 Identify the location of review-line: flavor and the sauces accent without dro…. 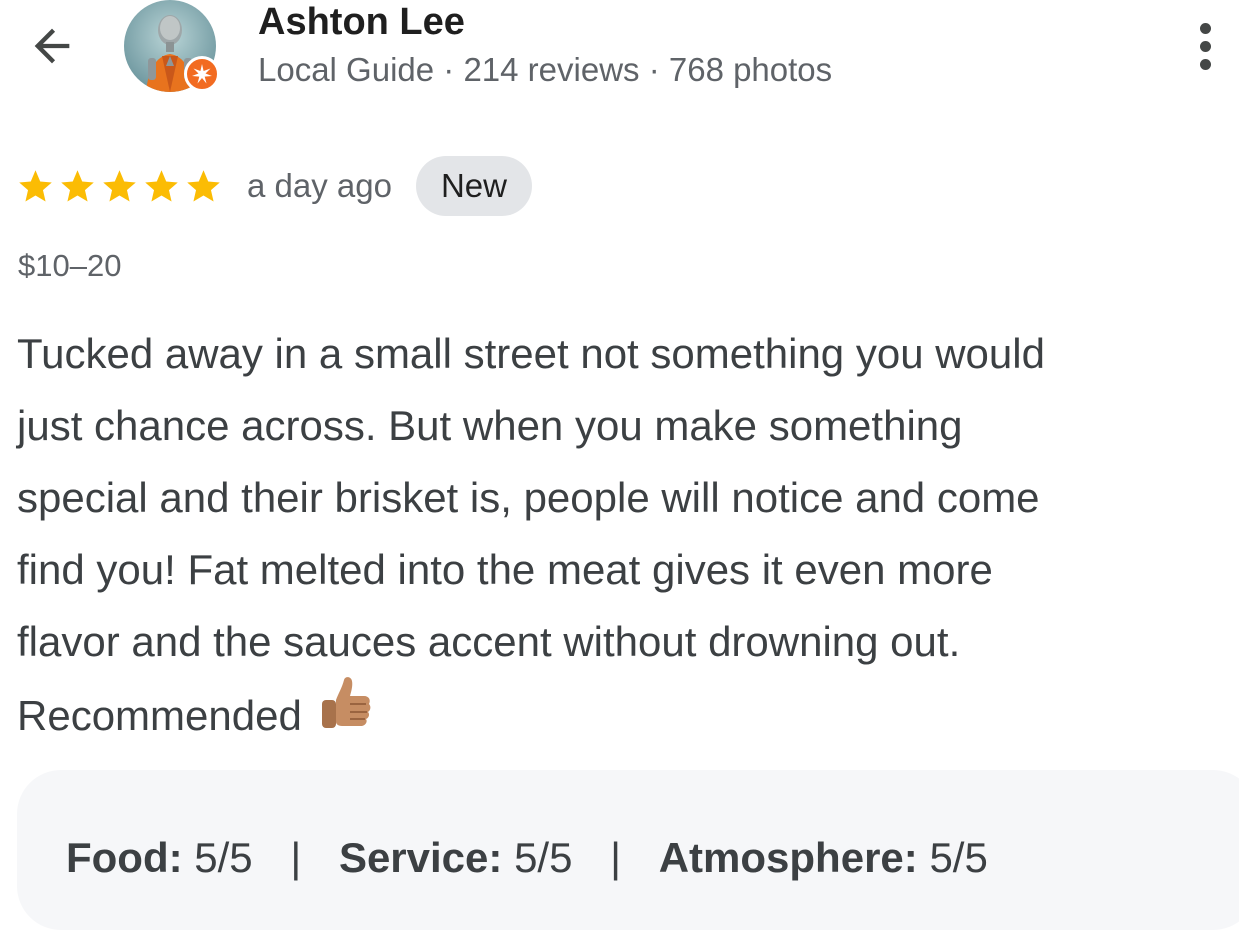
(489, 641).